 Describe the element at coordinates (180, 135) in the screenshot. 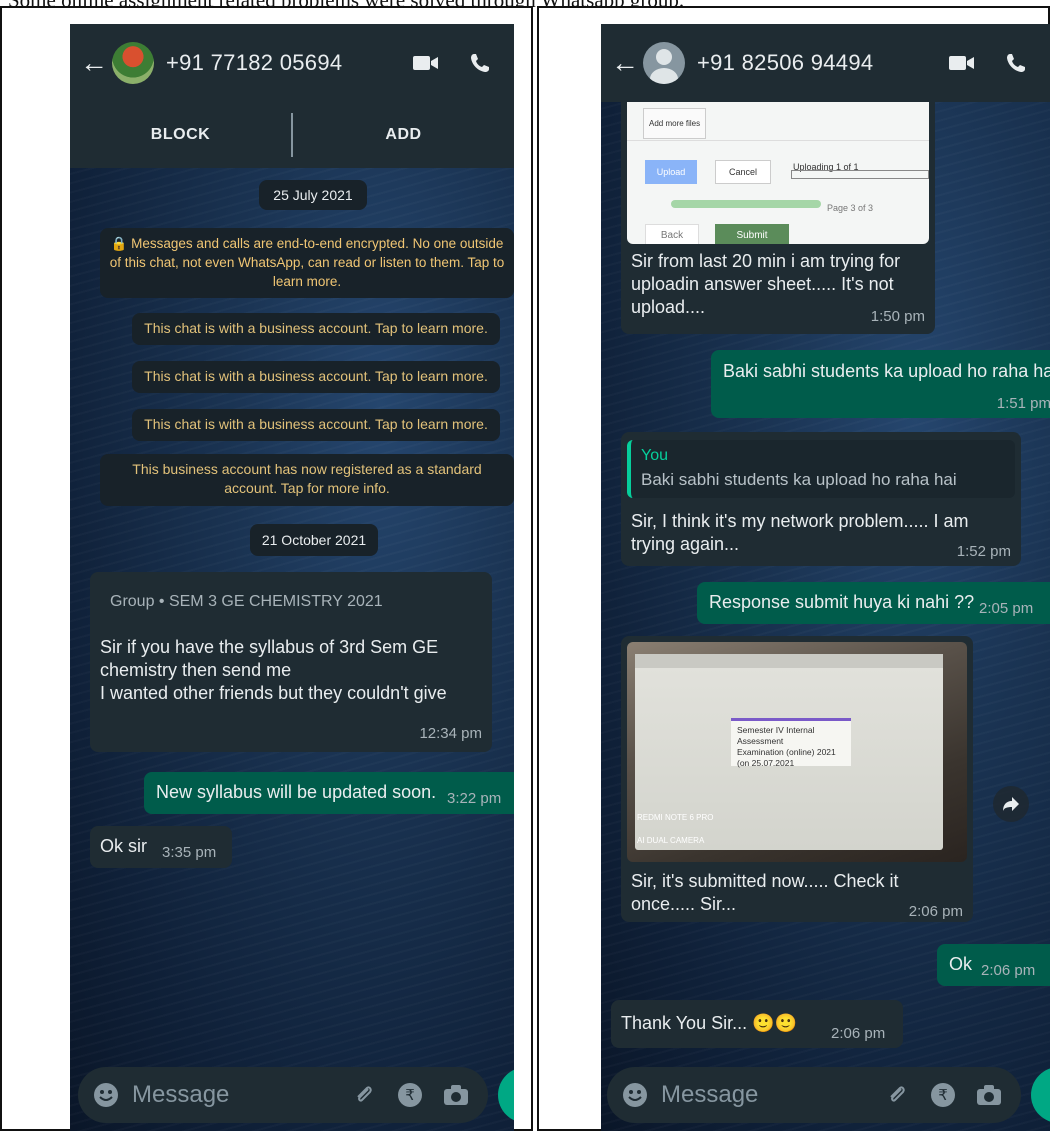

I see `block-button: BLOCK` at that location.